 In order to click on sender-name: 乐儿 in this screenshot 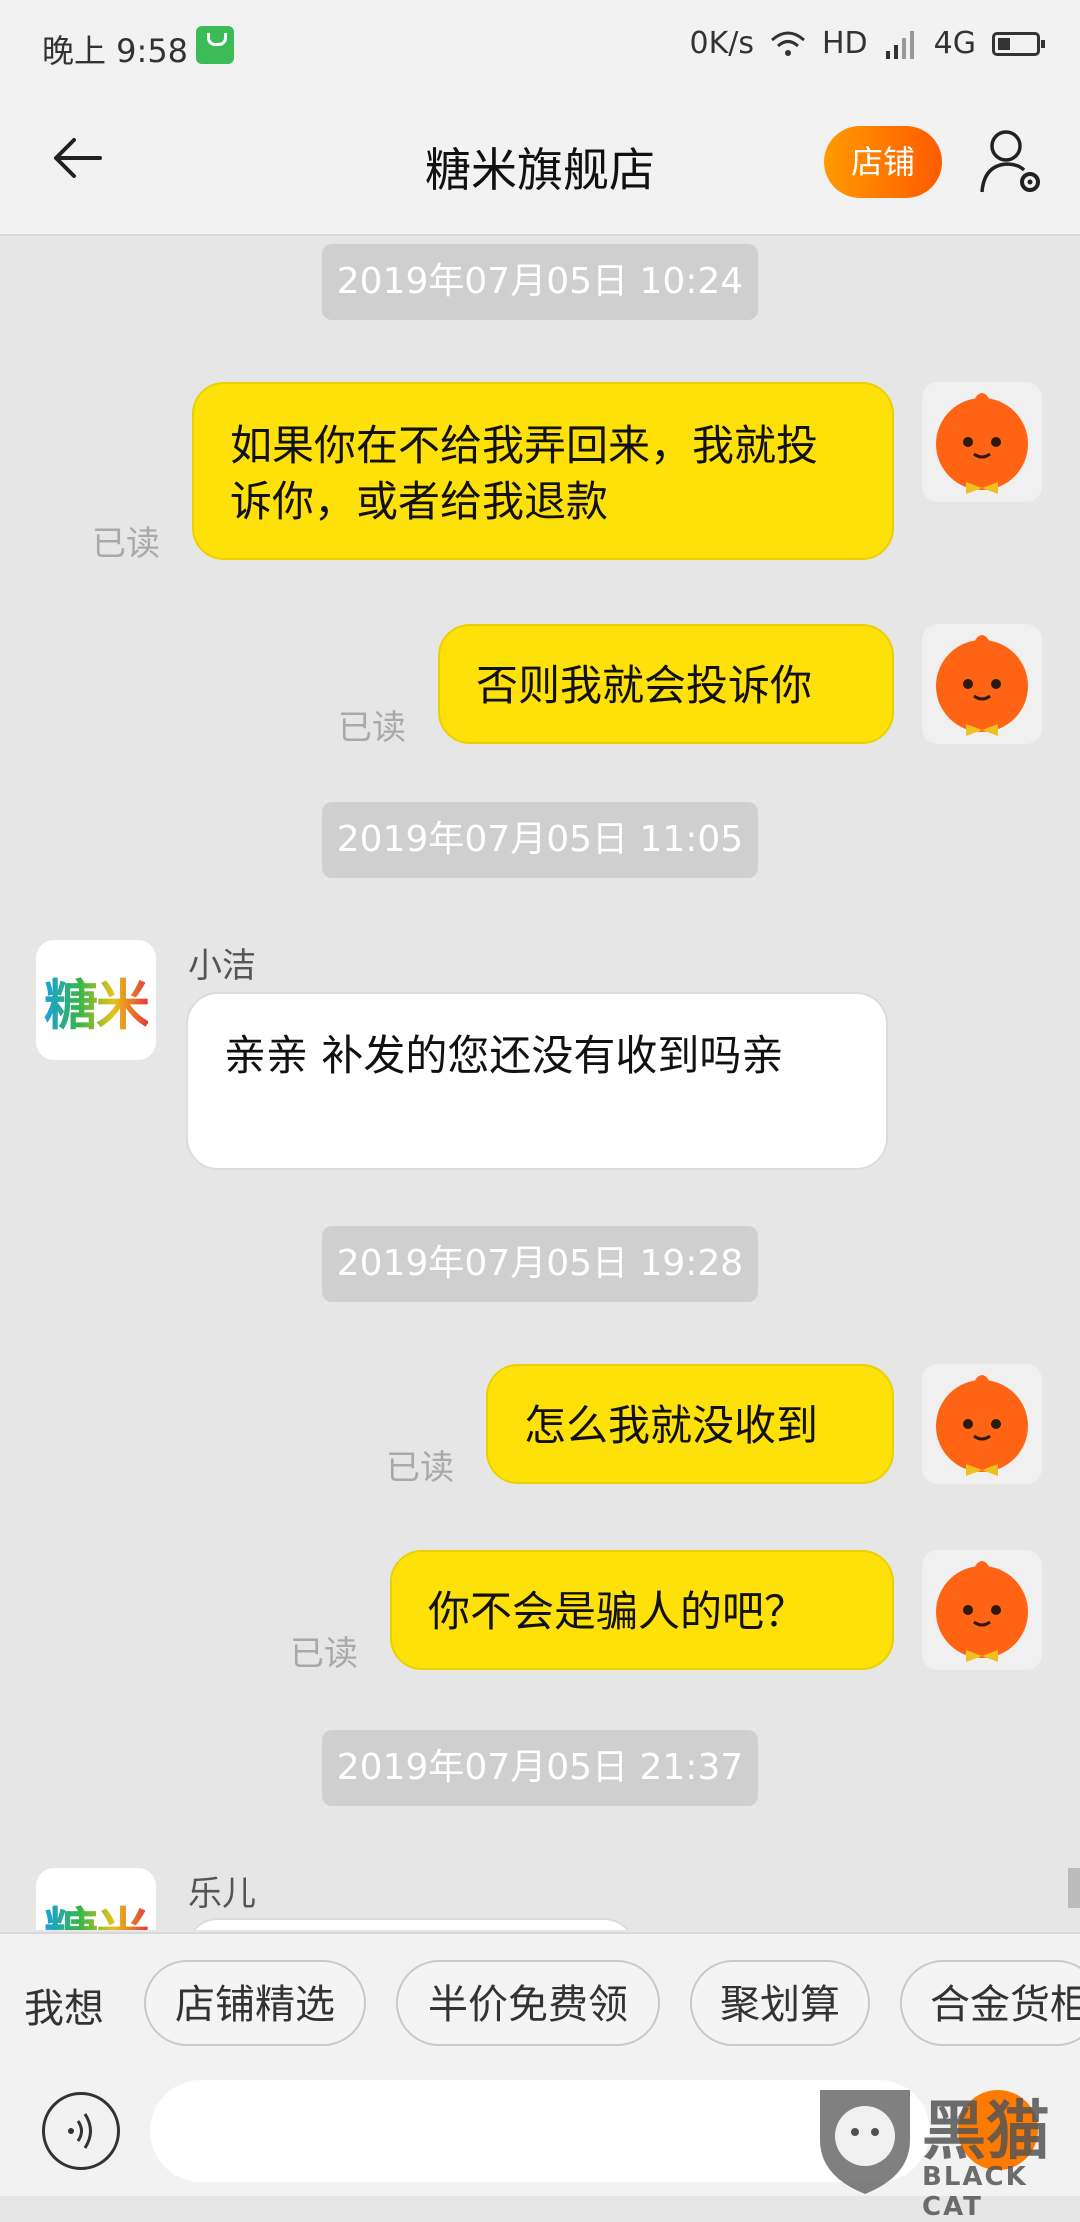, I will do `click(222, 1894)`.